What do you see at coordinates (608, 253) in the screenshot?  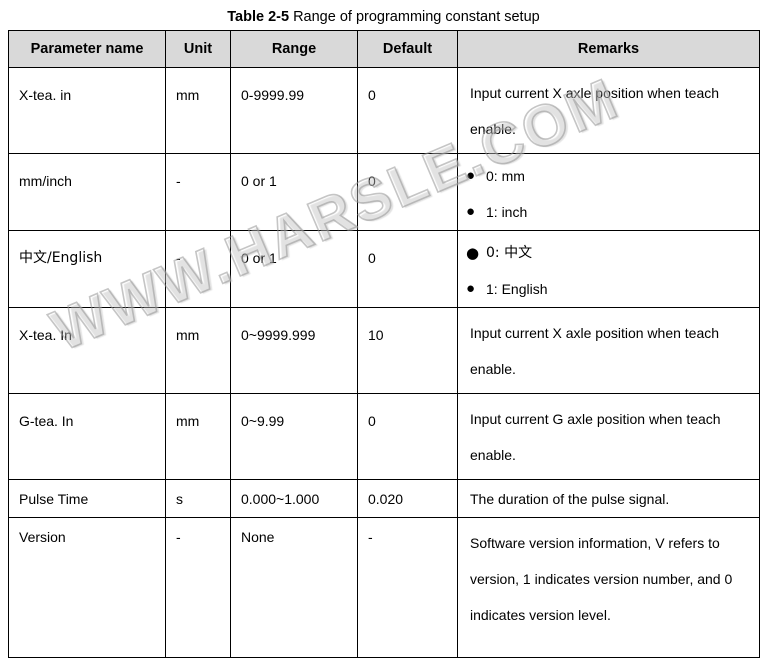 I see `list-item: ● 0: 中文` at bounding box center [608, 253].